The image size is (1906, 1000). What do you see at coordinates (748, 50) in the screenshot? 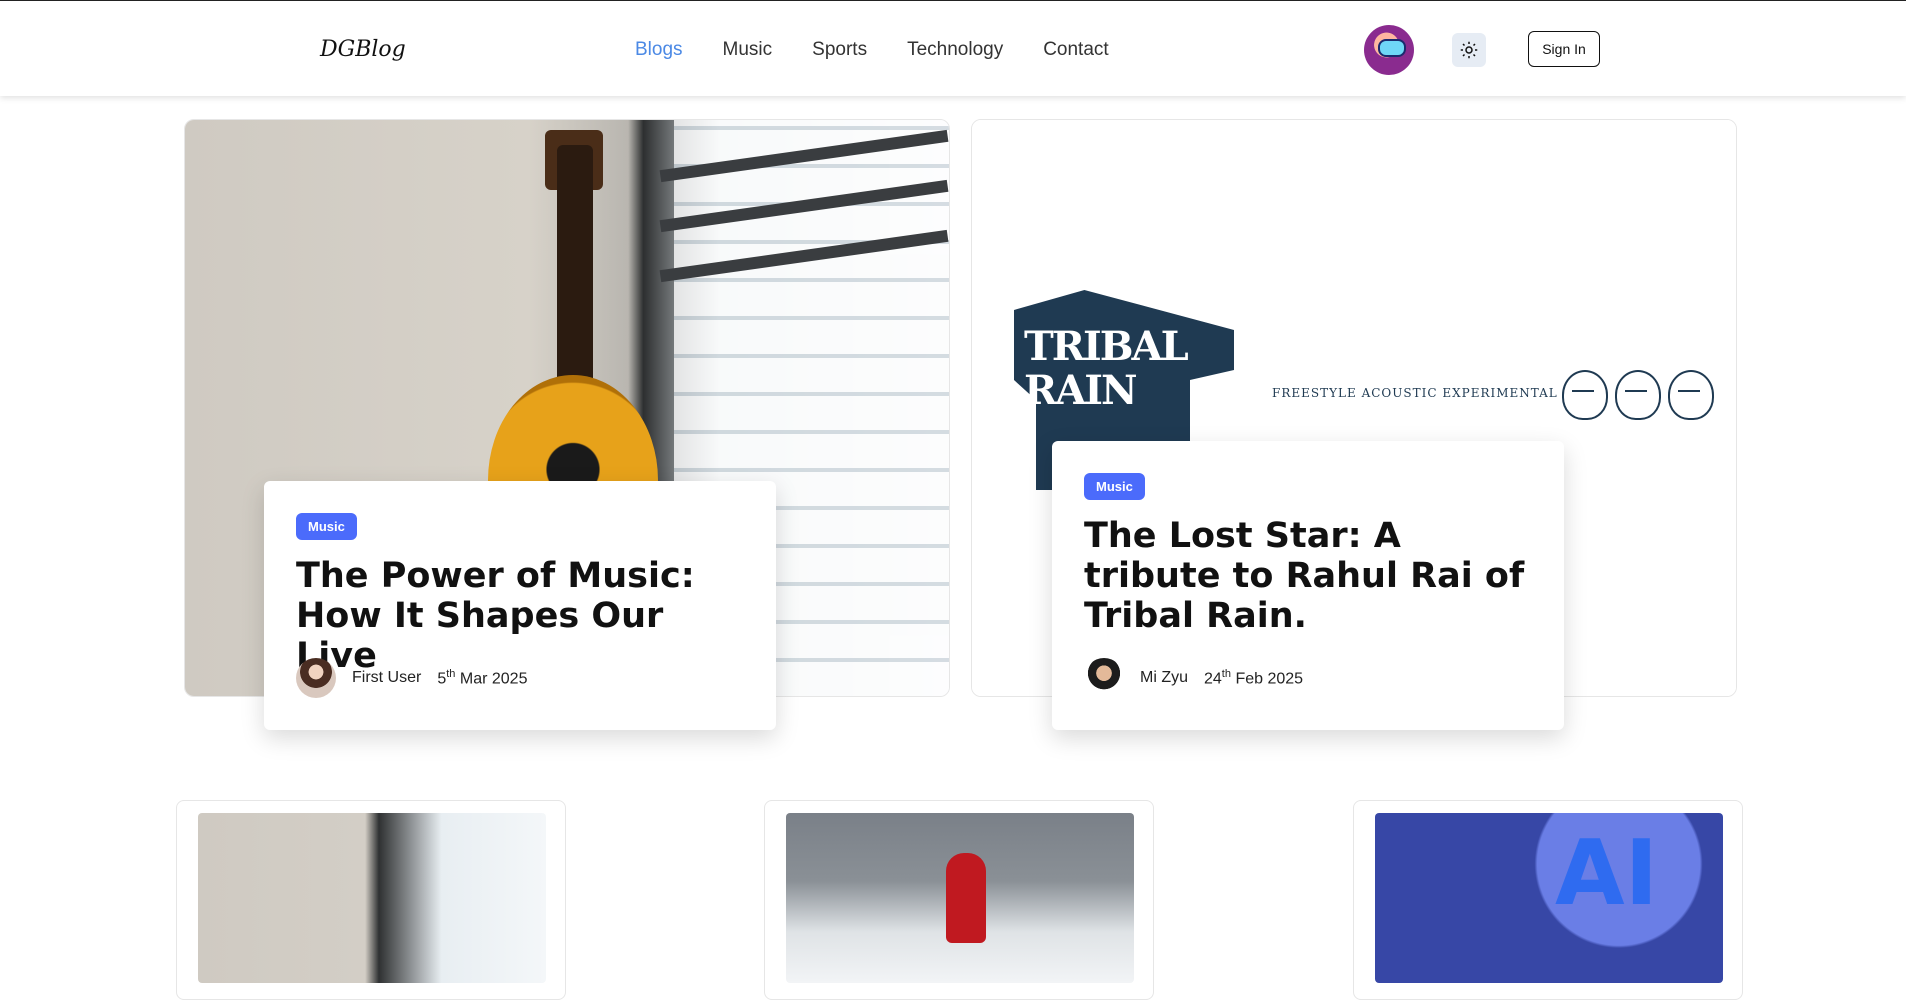
I see `nav-music: Music` at bounding box center [748, 50].